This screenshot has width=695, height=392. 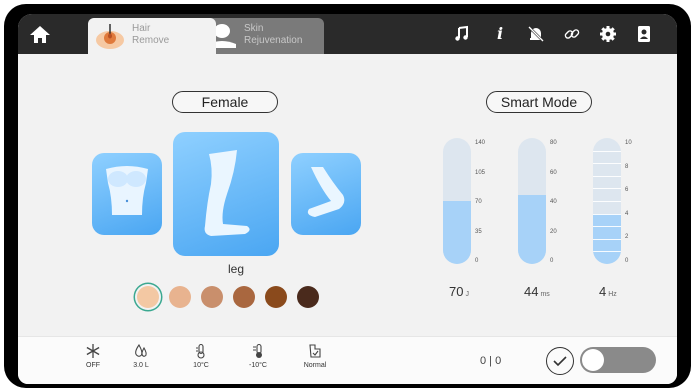 I want to click on info-icon: i, so click(x=500, y=34).